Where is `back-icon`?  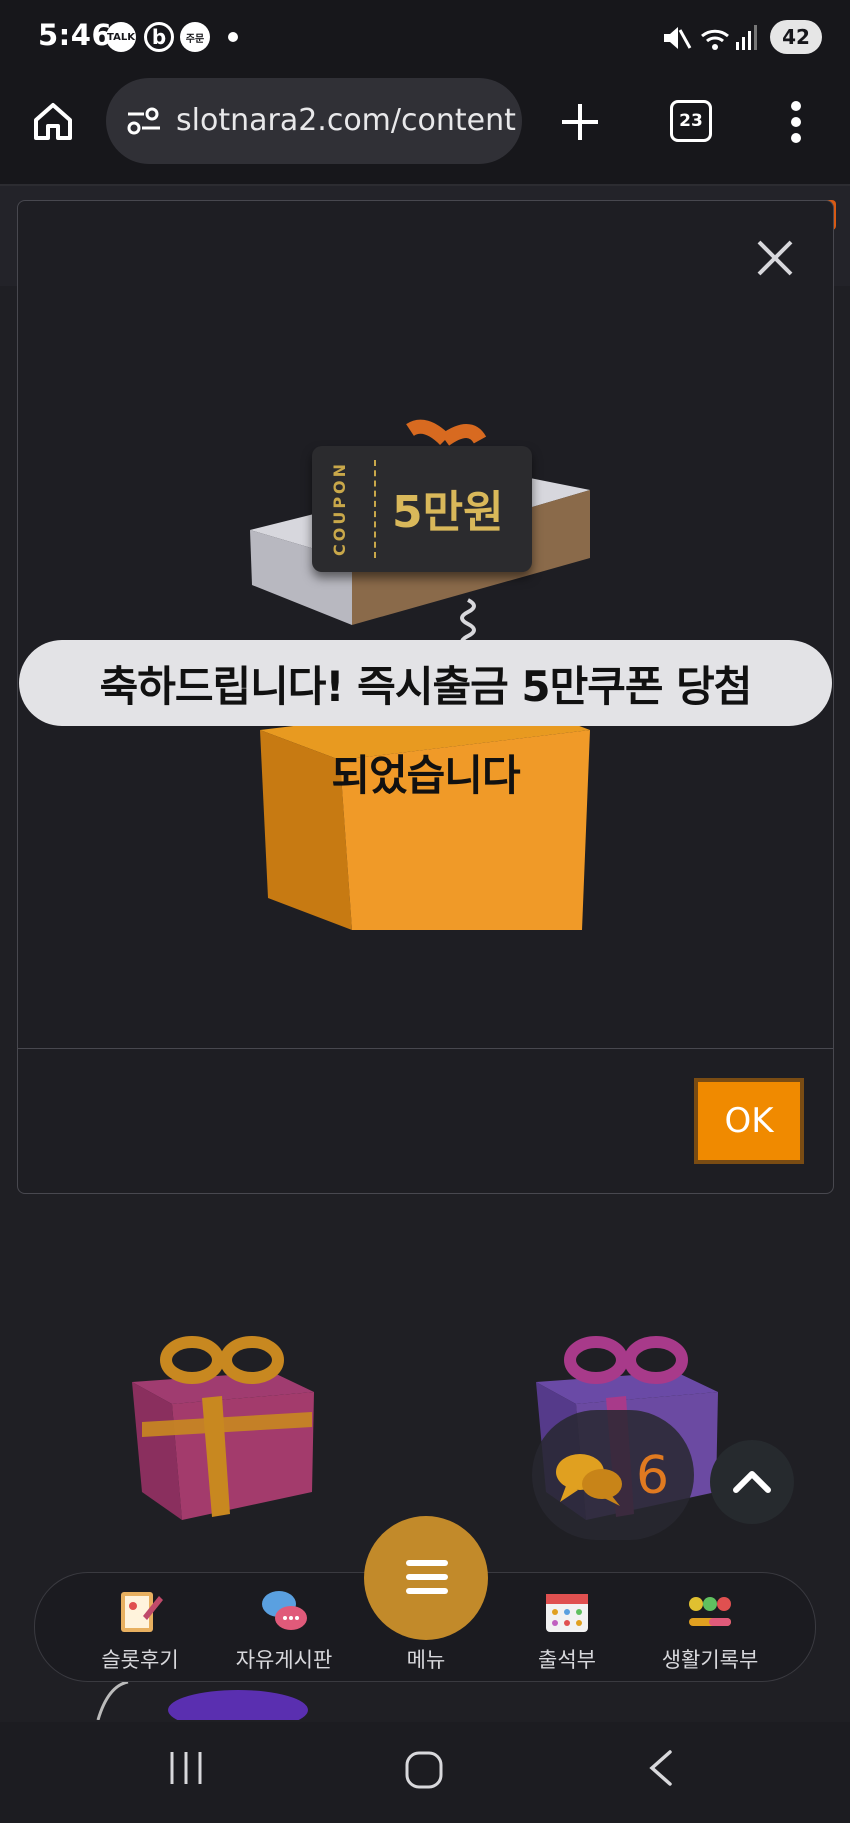 back-icon is located at coordinates (661, 1768).